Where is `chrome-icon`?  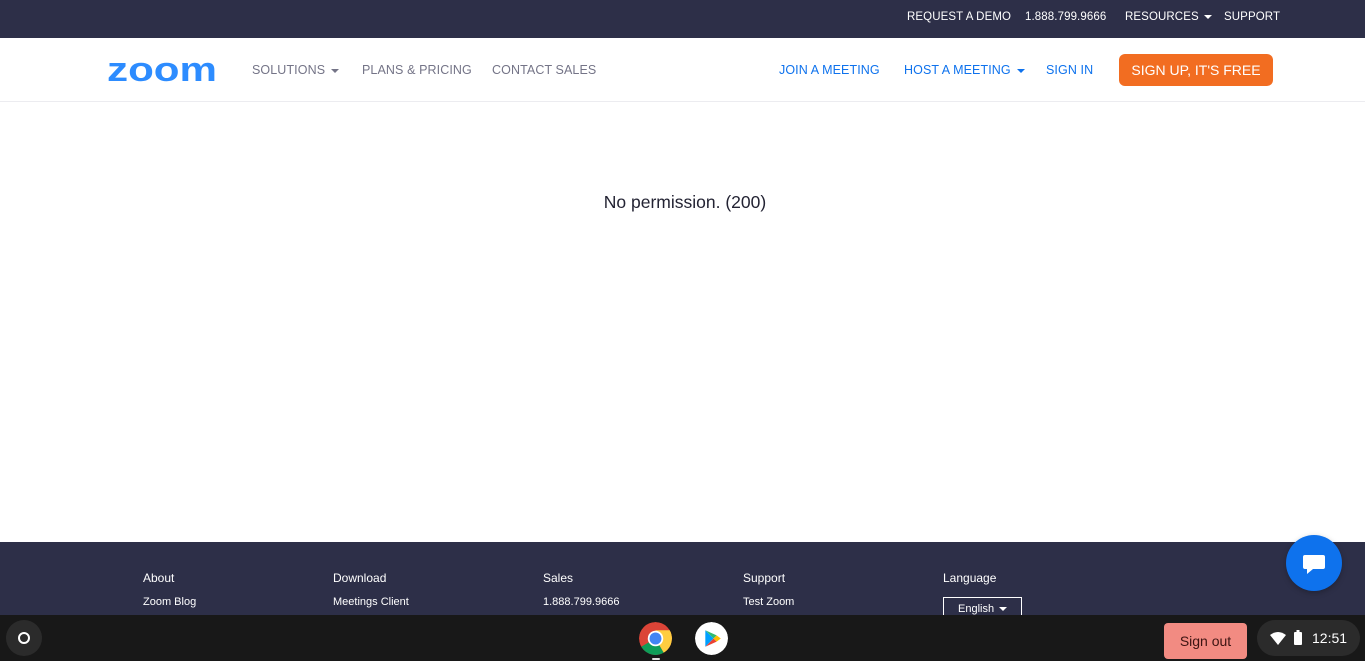
chrome-icon is located at coordinates (655, 638).